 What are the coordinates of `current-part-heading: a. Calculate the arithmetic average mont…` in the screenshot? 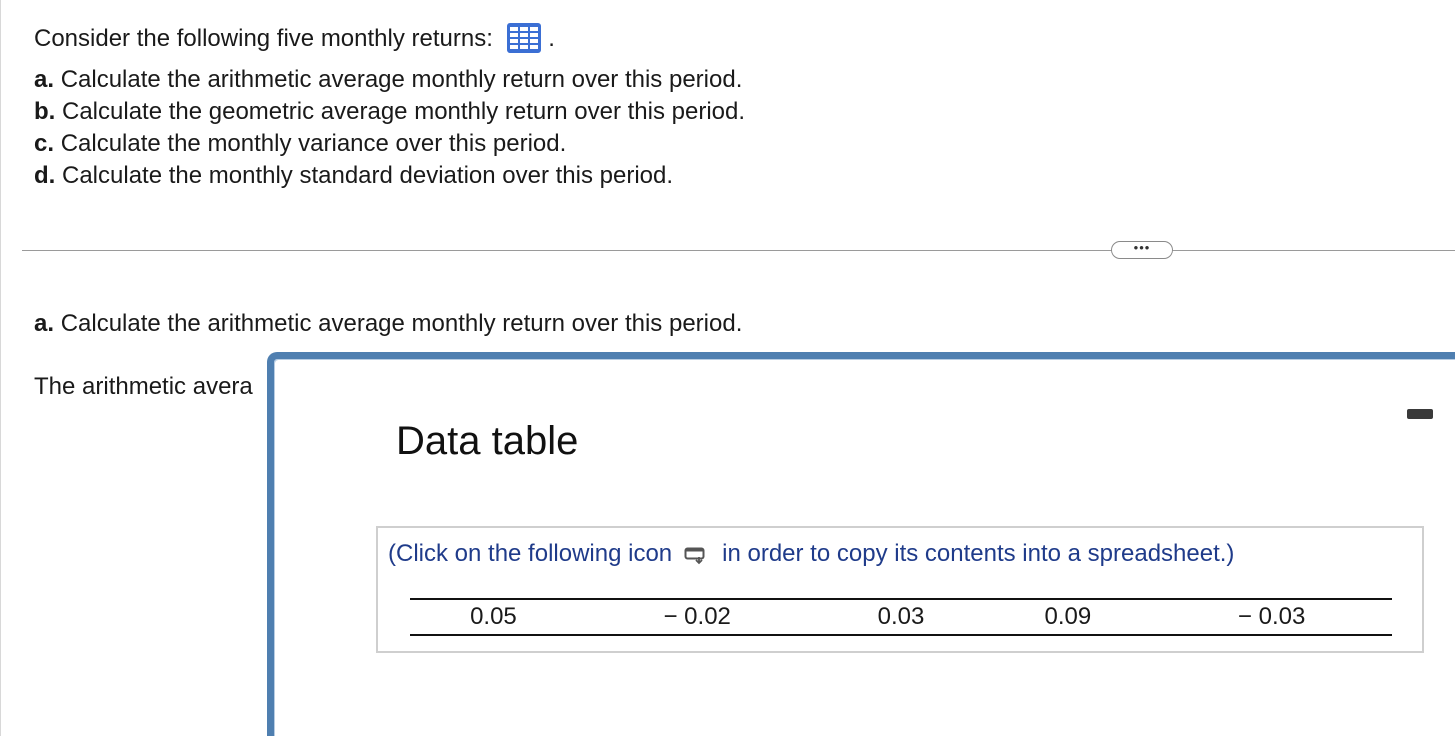 It's located at (388, 324).